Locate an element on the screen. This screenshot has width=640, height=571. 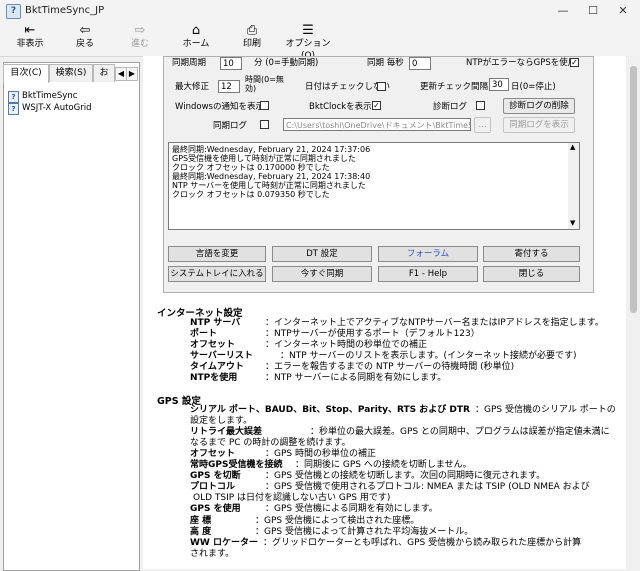
sync-every-sec-label: 同期 毎秒 is located at coordinates (385, 63).